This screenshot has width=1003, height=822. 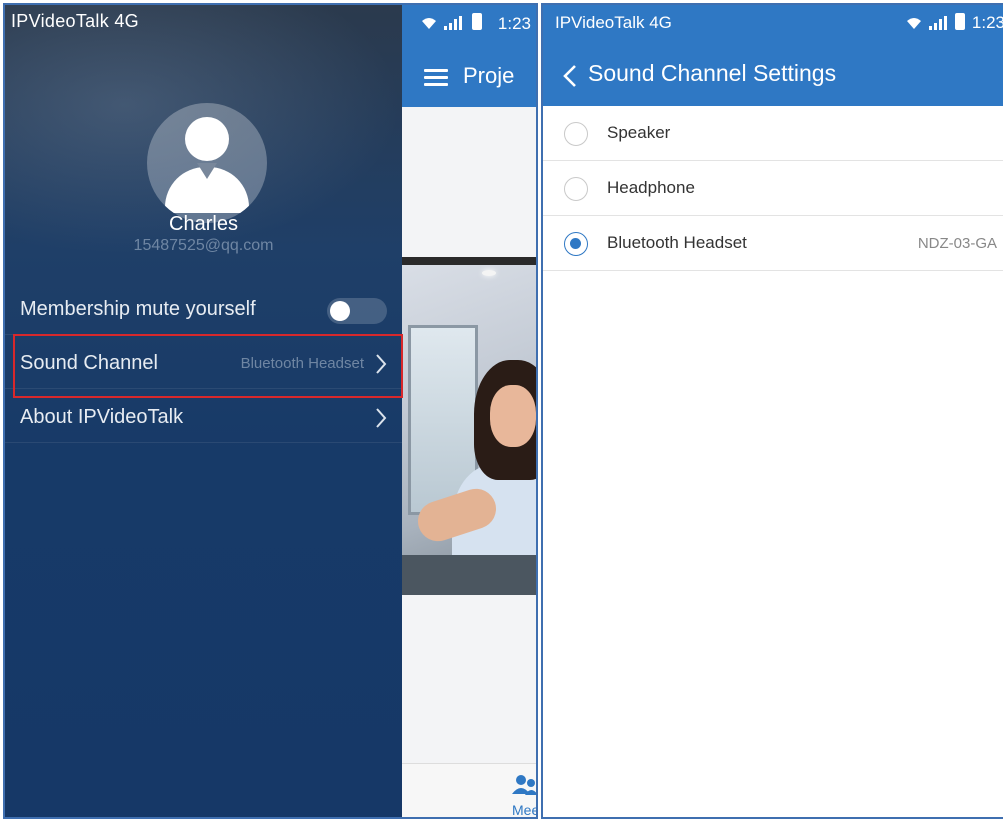 What do you see at coordinates (470, 790) in the screenshot?
I see `bottom-tab-bar: Mee` at bounding box center [470, 790].